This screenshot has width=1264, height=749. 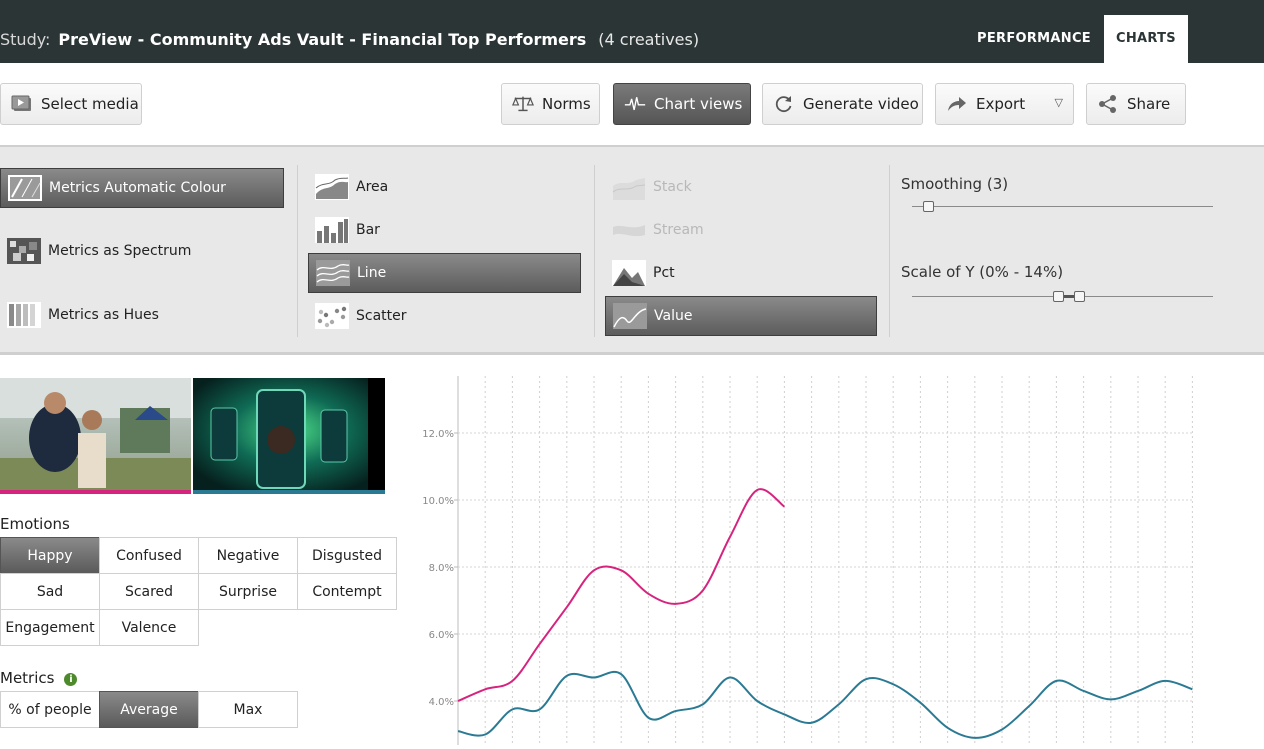 I want to click on option-metrics-as-spectrum: Metrics as Spectrum, so click(x=142, y=251).